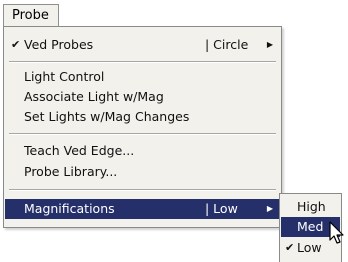 This screenshot has width=348, height=262. Describe the element at coordinates (59, 44) in the screenshot. I see `menu-item-label: Ved Probes` at that location.